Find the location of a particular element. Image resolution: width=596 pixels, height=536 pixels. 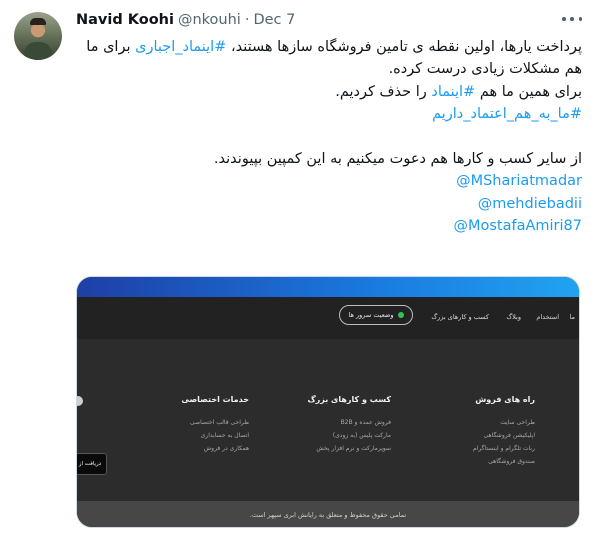

column-title: خدمات اختصاصی is located at coordinates (215, 399).